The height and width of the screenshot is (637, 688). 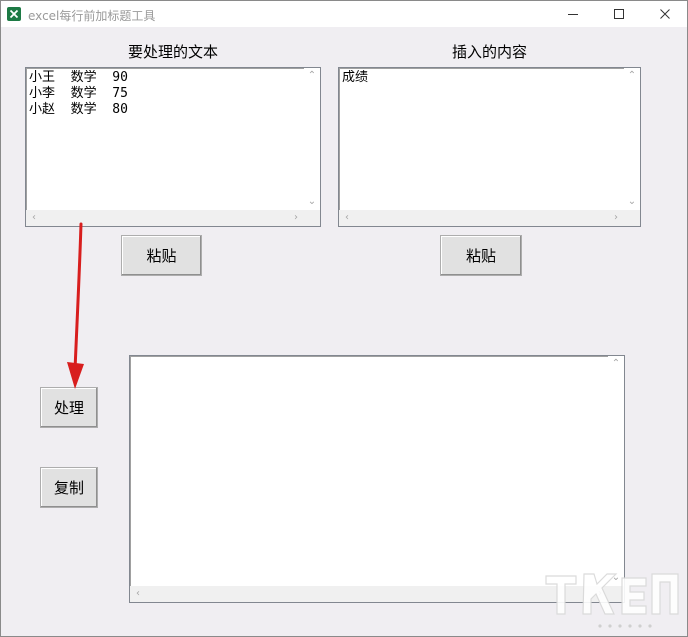 I want to click on close-icon, so click(x=665, y=14).